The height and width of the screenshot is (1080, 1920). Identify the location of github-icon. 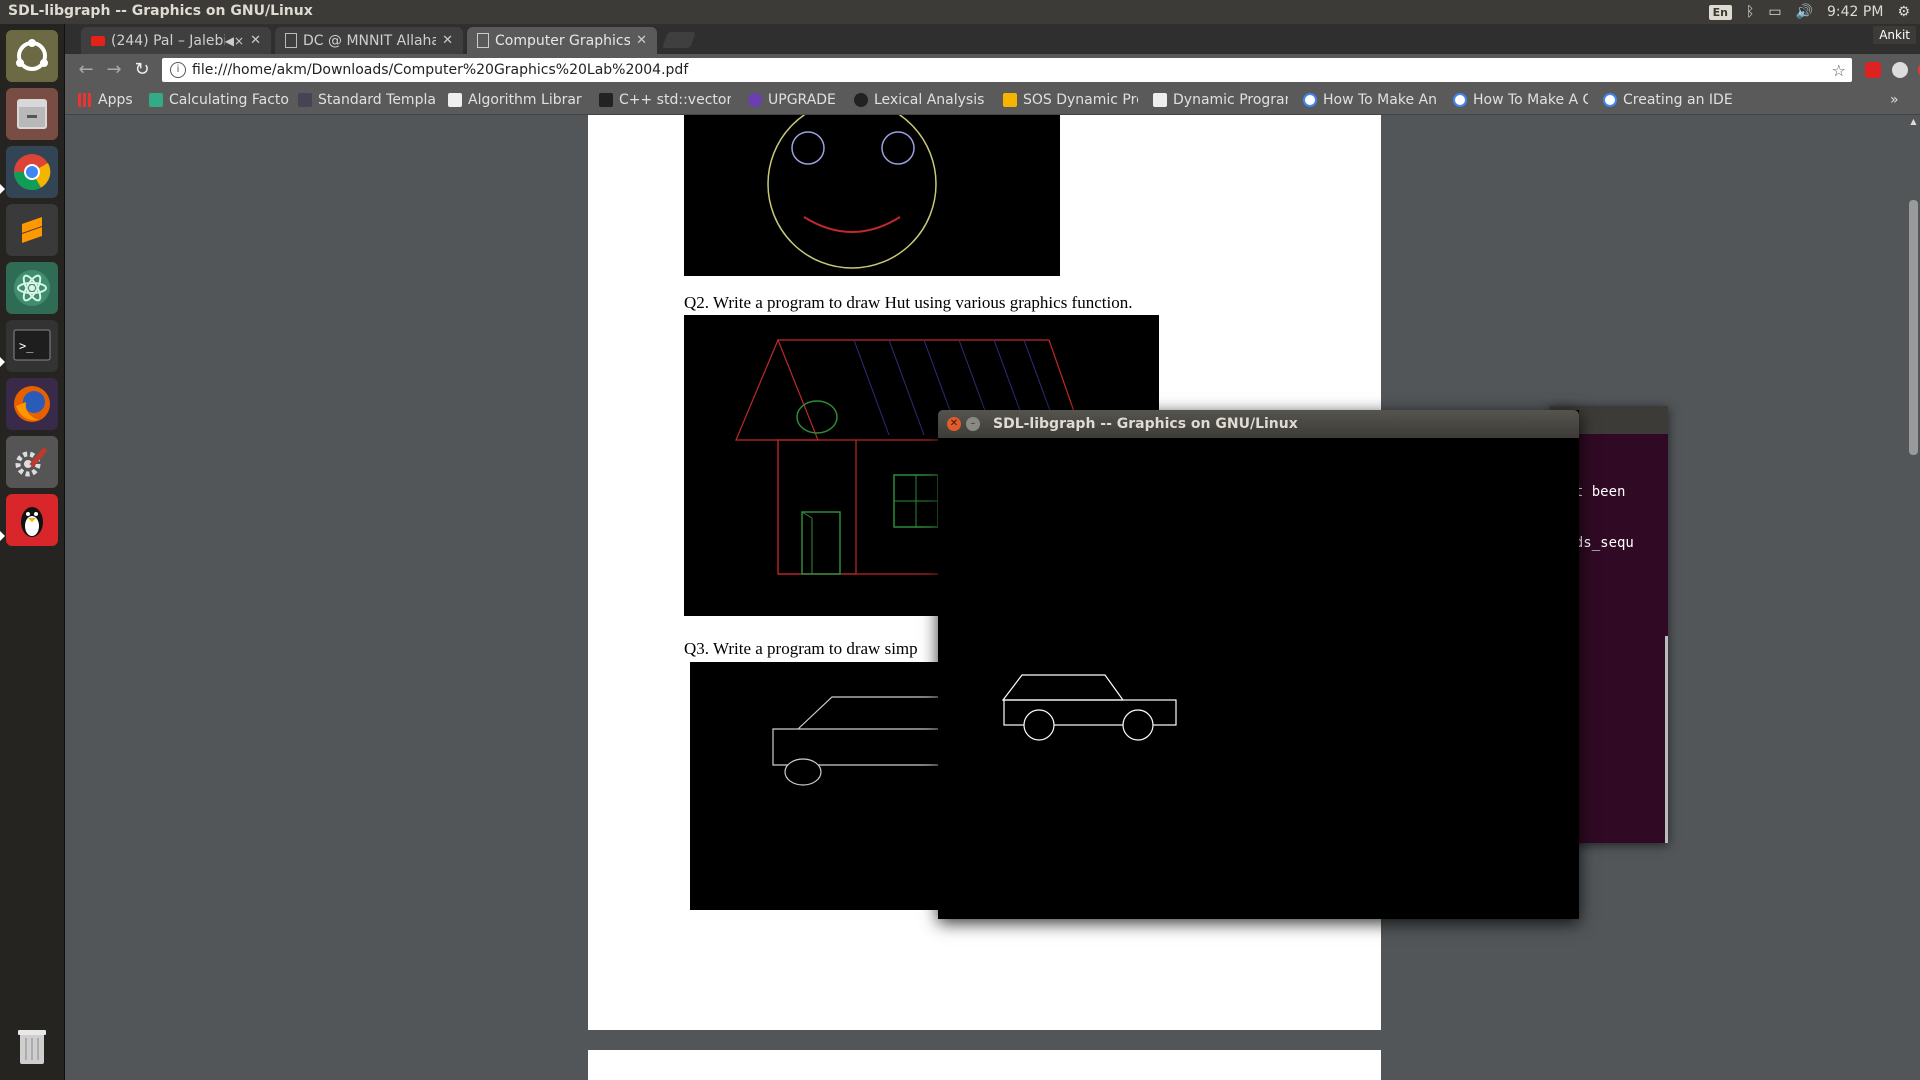
(861, 100).